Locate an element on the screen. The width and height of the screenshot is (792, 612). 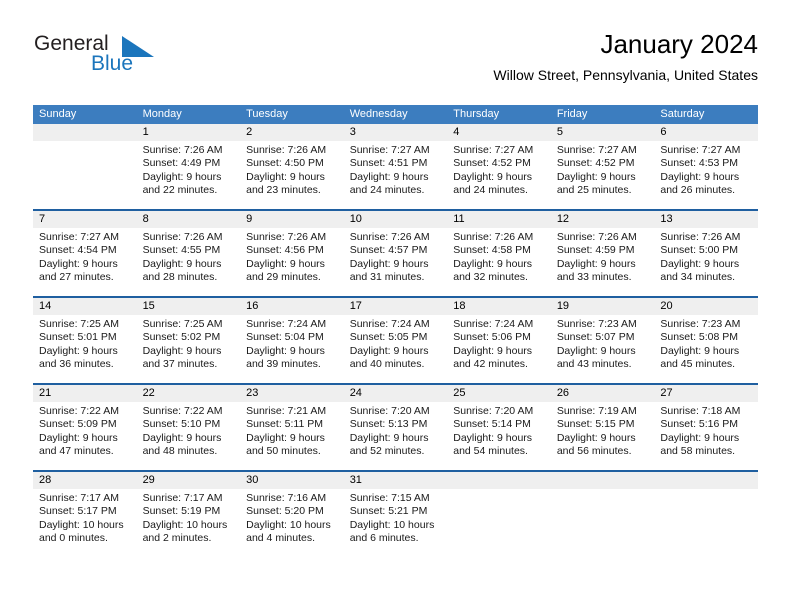
day-cell-number: 27 is located at coordinates (706, 393).